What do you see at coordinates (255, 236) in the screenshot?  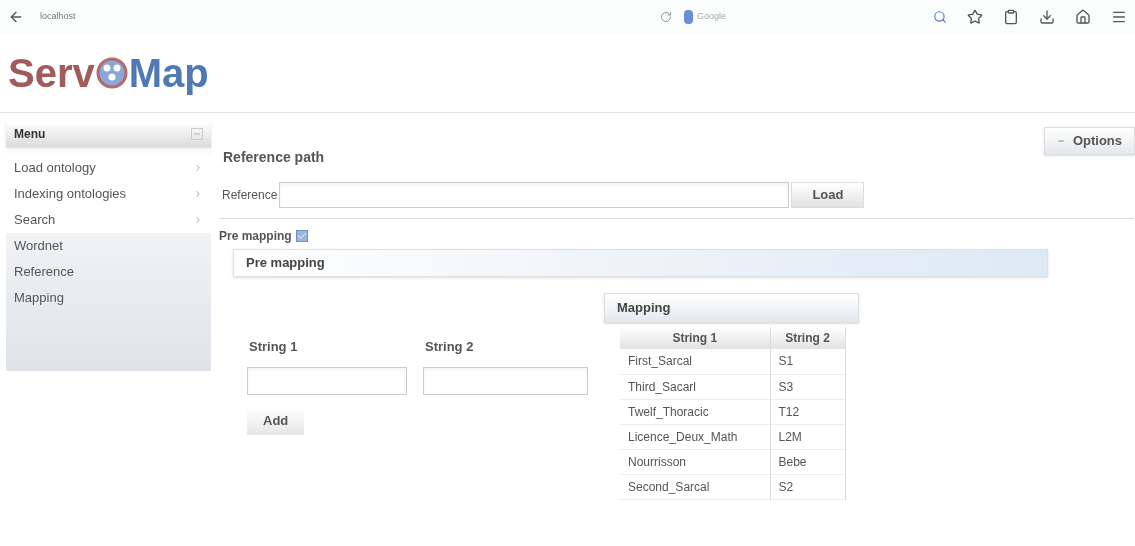 I see `checkbox-label: Pre mapping` at bounding box center [255, 236].